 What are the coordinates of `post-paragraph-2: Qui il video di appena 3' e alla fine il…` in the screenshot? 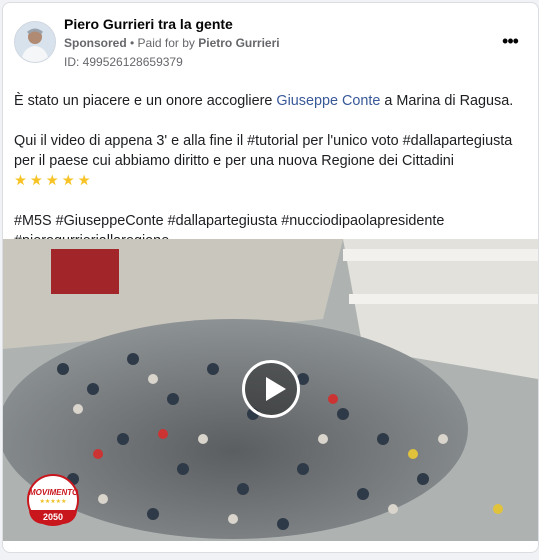 It's located at (271, 161).